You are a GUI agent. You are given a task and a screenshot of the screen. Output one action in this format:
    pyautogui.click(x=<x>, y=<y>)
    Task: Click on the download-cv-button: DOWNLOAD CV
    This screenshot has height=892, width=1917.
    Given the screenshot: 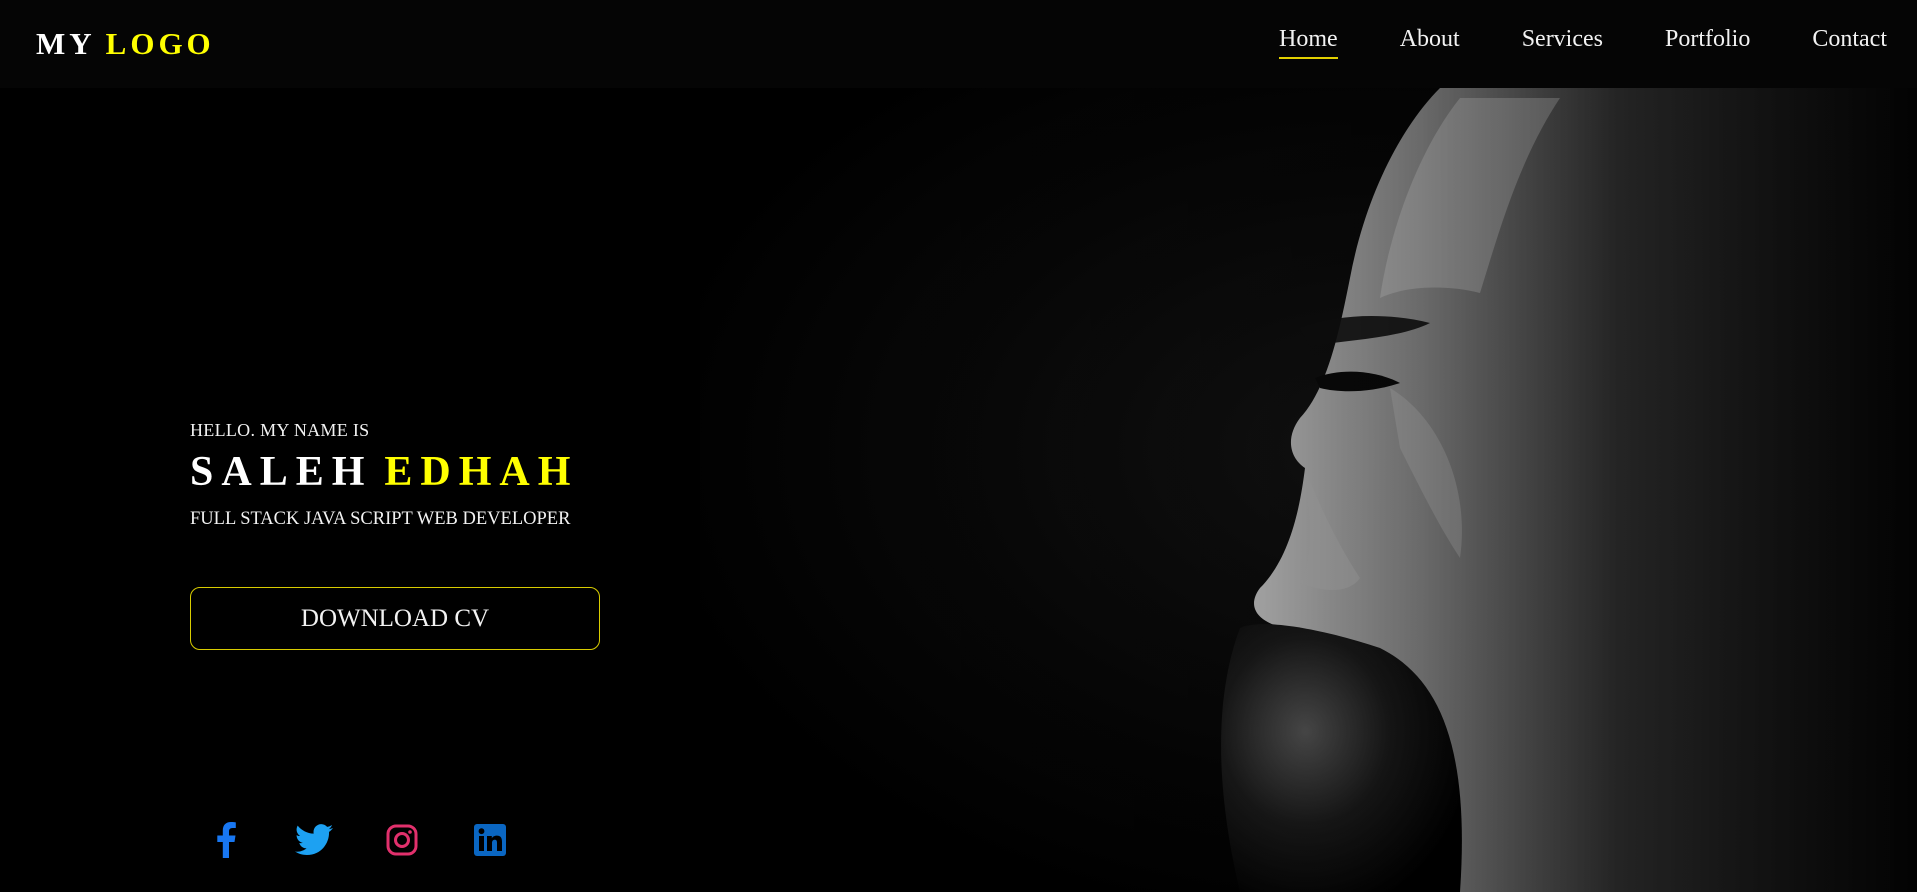 What is the action you would take?
    pyautogui.click(x=395, y=618)
    